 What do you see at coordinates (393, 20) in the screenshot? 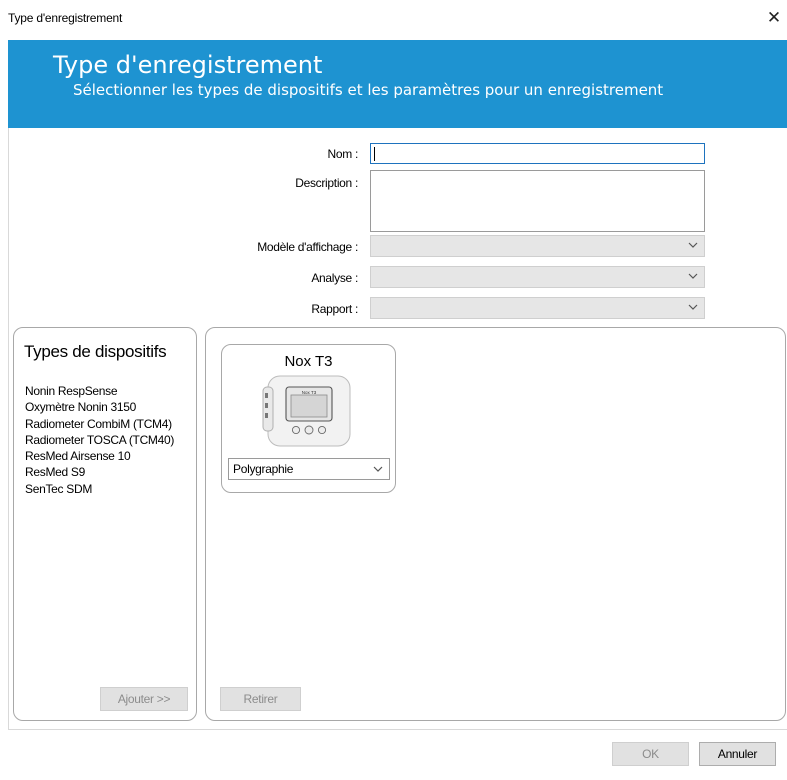
I see `window-titlebar: Type d'enregistrement ✕` at bounding box center [393, 20].